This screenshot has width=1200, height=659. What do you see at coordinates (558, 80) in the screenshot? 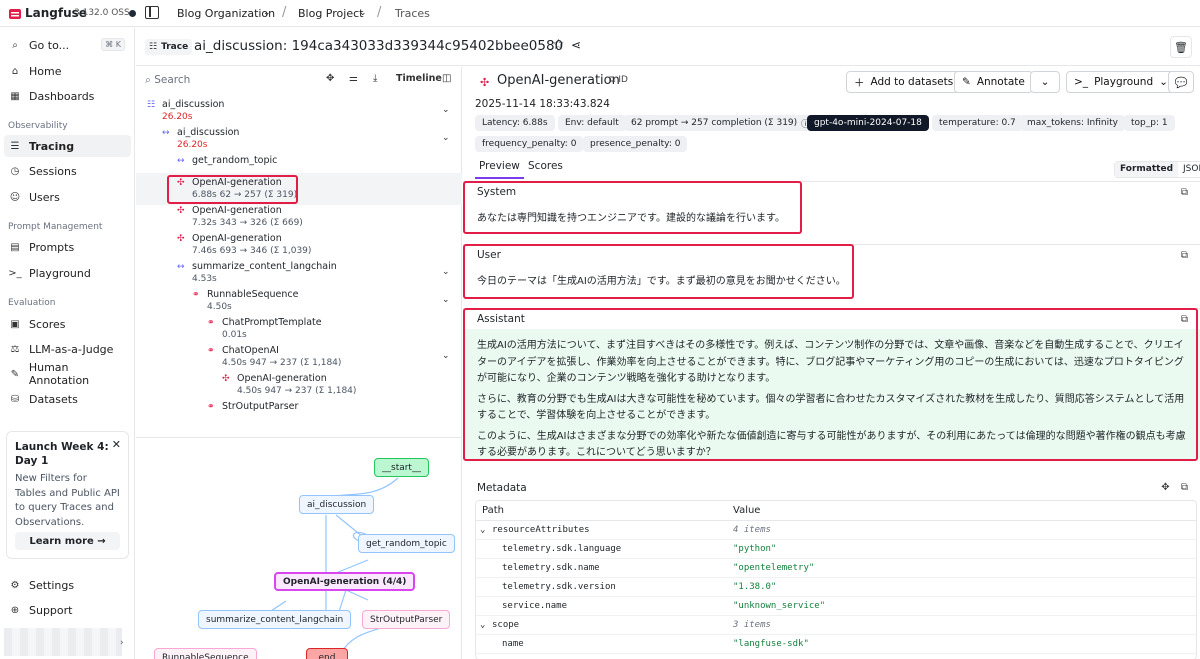
I see `generation-title: OpenAI-generation` at bounding box center [558, 80].